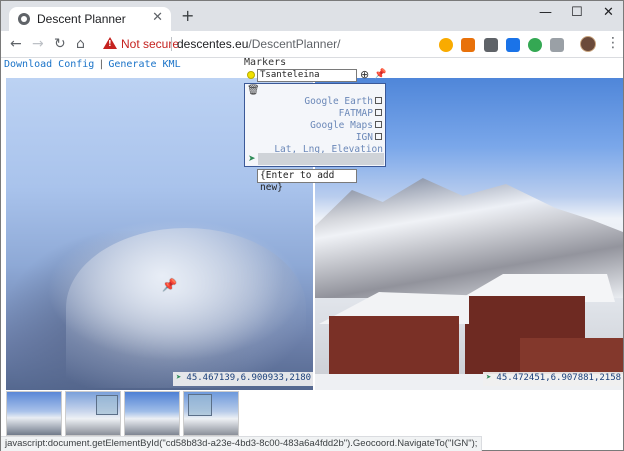 The height and width of the screenshot is (451, 624). I want to click on coordinate-field, so click(321, 159).